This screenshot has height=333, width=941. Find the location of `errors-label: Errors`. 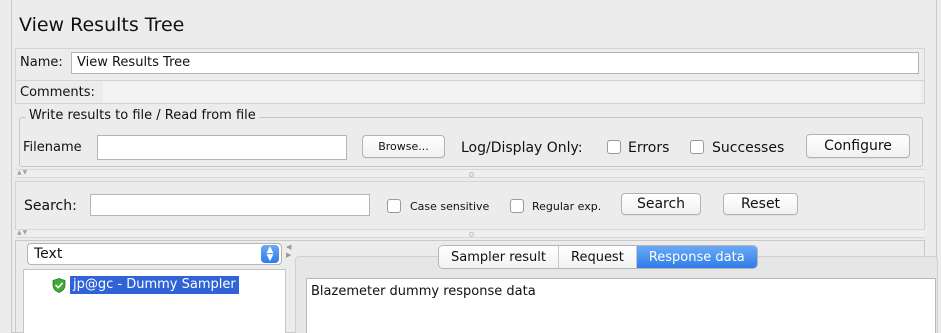

errors-label: Errors is located at coordinates (649, 148).